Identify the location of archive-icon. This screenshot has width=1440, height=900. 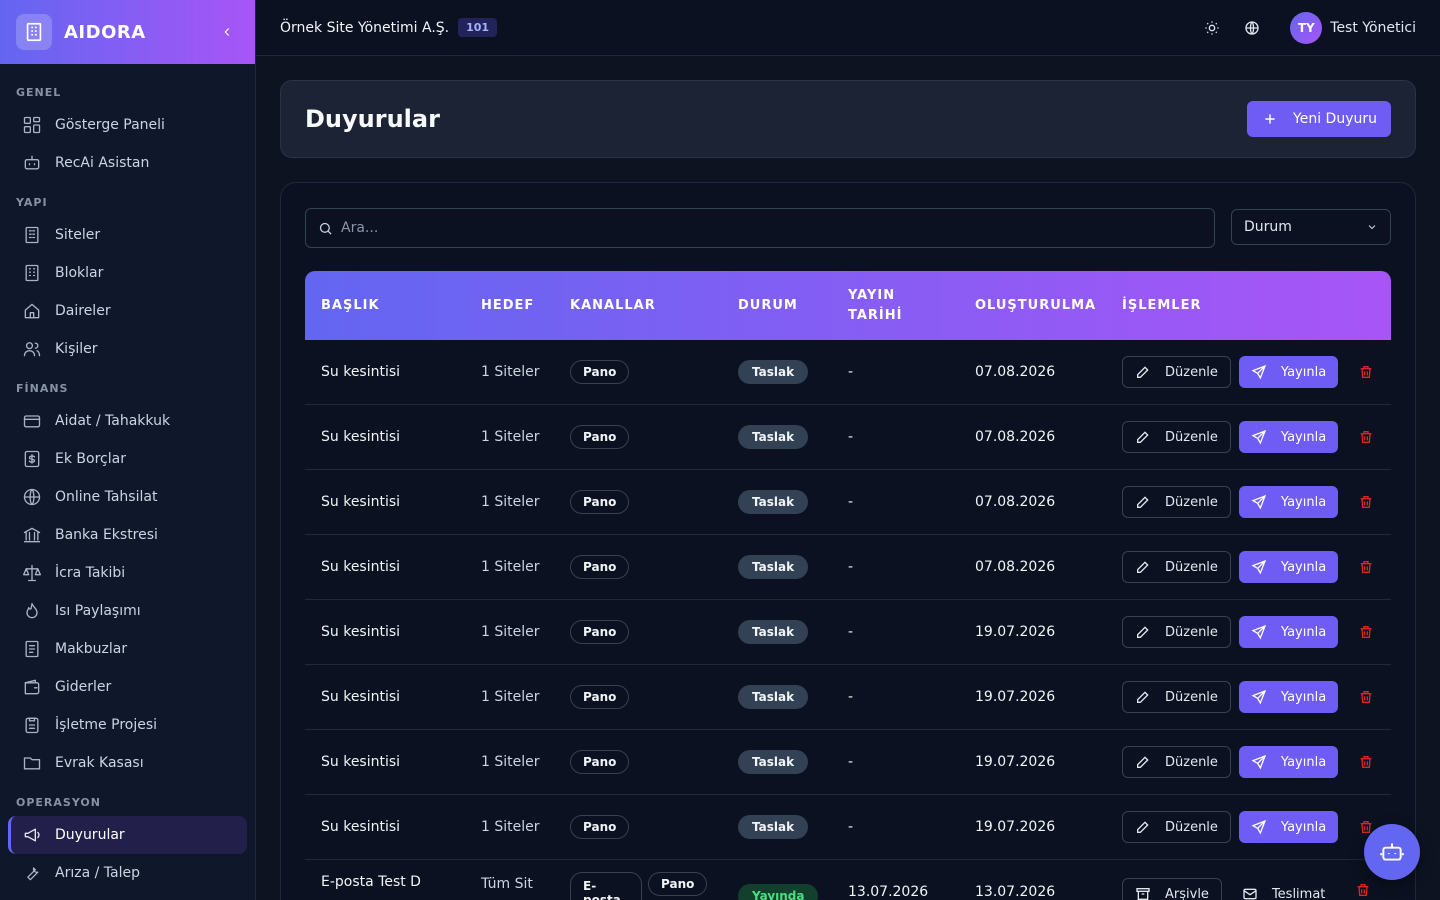
(1143, 894).